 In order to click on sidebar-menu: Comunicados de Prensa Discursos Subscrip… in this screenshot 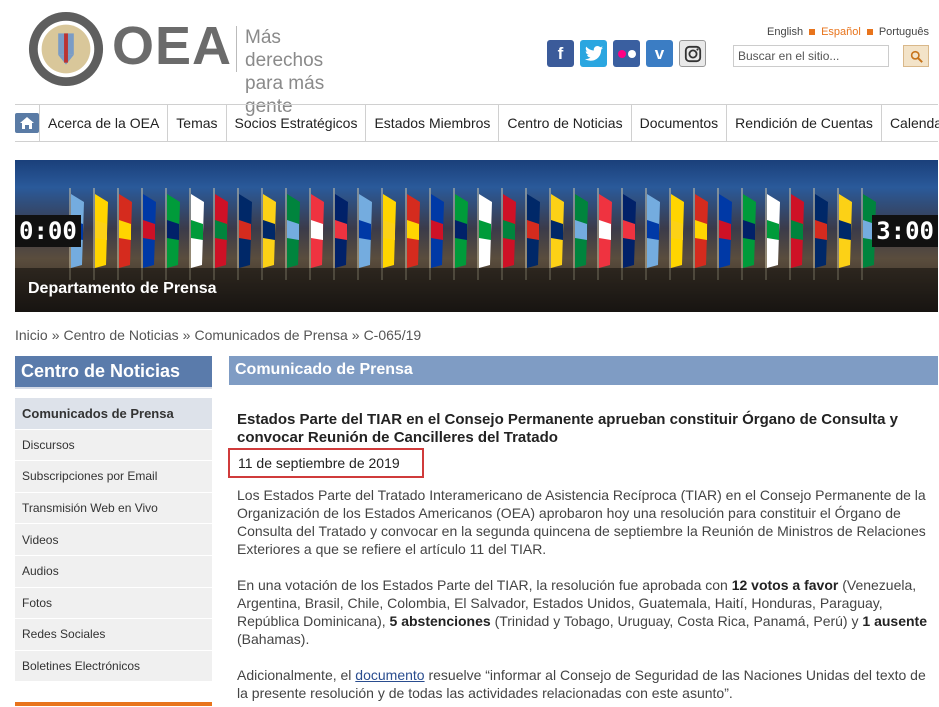, I will do `click(113, 540)`.